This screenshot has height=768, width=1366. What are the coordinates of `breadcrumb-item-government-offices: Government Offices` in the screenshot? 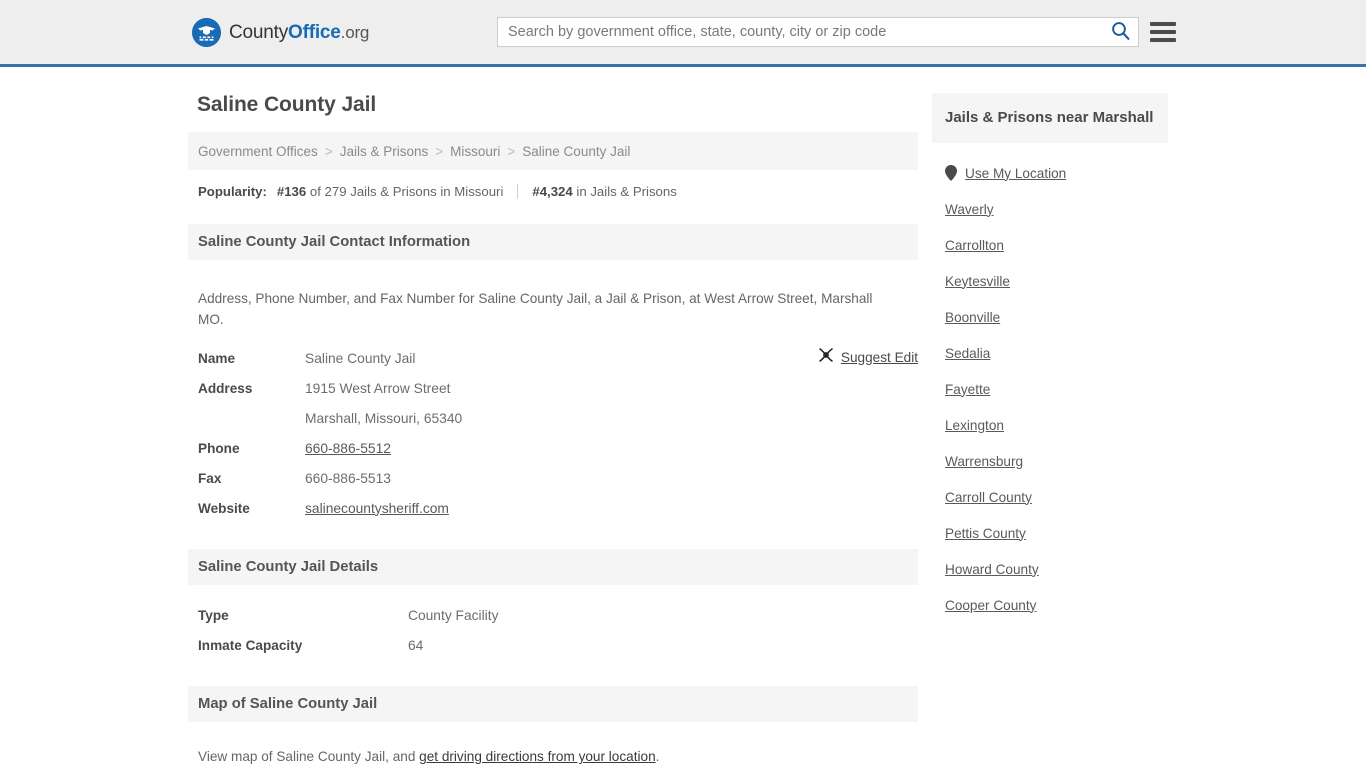 It's located at (258, 151).